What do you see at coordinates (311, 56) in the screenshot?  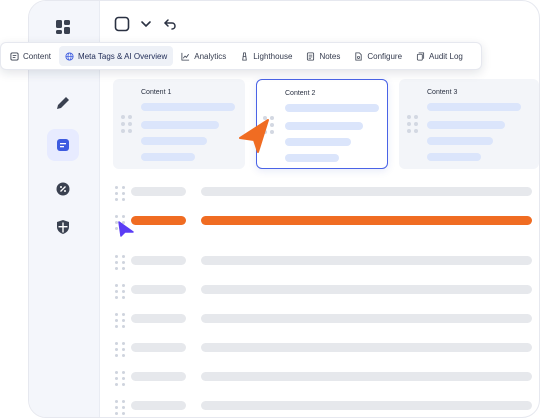 I see `notes-icon` at bounding box center [311, 56].